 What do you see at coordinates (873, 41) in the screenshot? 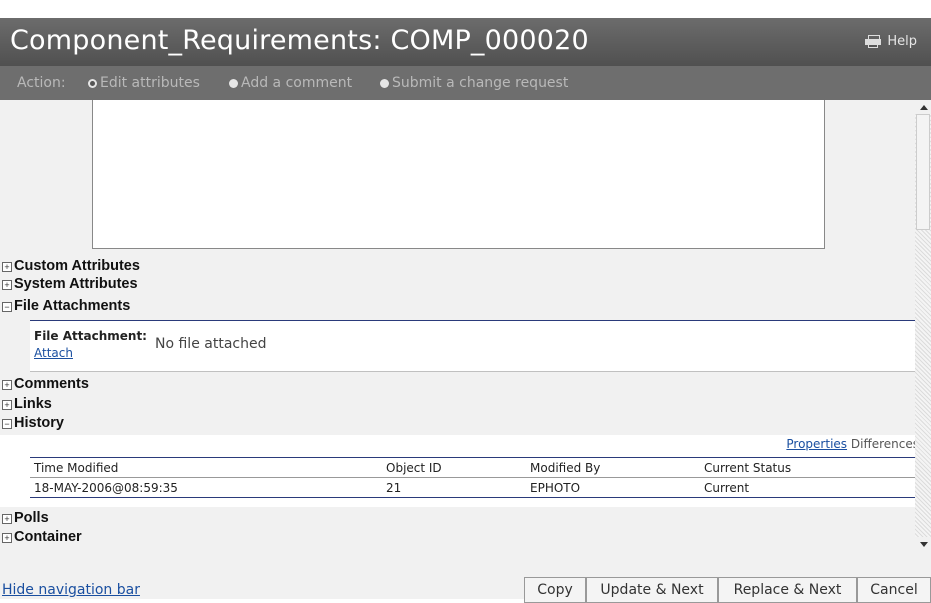
I see `printer-icon` at bounding box center [873, 41].